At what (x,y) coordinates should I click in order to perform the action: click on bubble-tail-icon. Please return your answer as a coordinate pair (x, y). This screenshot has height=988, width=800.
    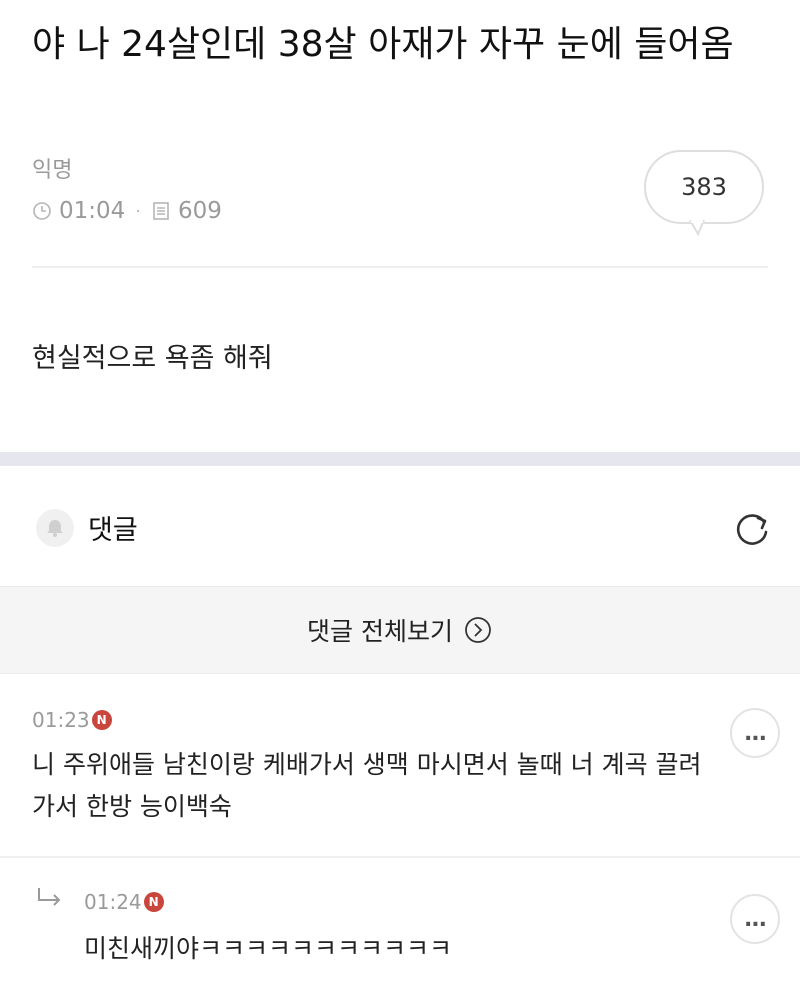
    Looking at the image, I should click on (697, 228).